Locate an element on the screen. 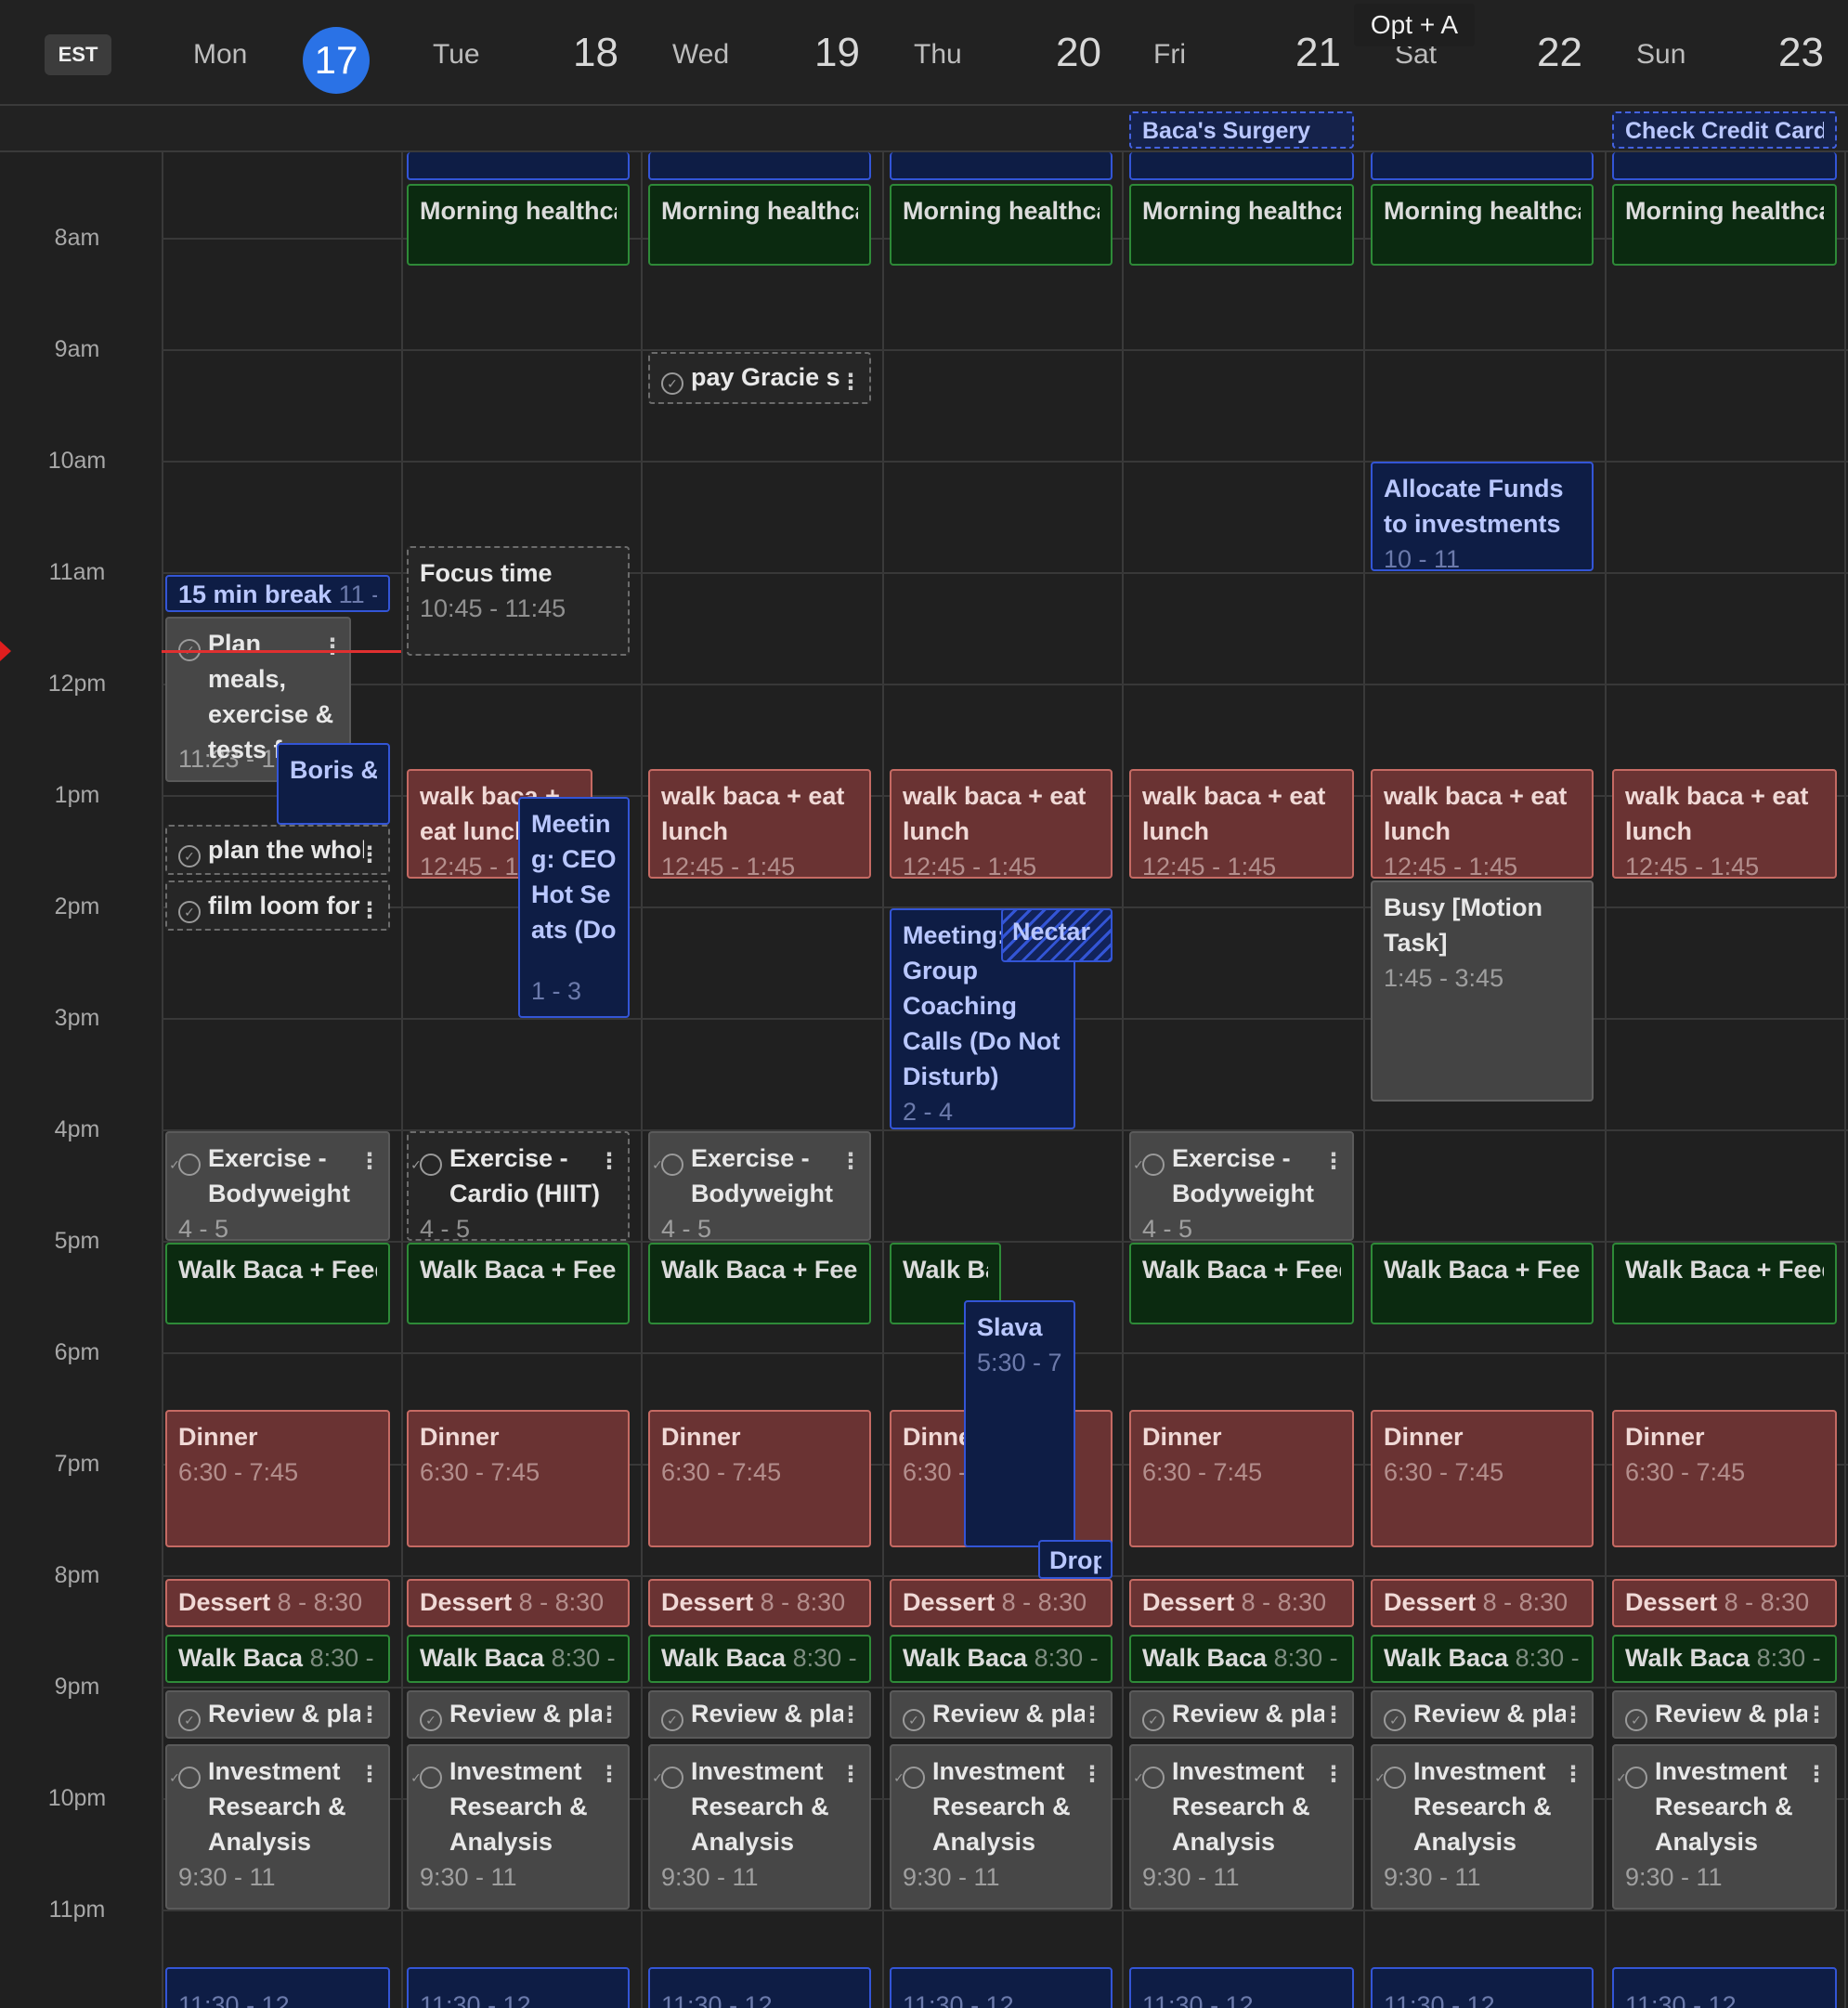  day-header-sun: Sun 23 is located at coordinates (1726, 53).